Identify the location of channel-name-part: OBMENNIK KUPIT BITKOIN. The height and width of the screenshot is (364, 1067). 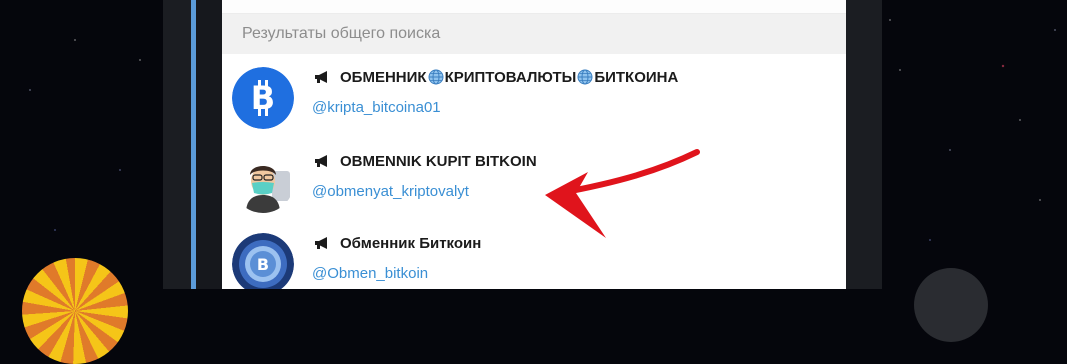
(438, 161).